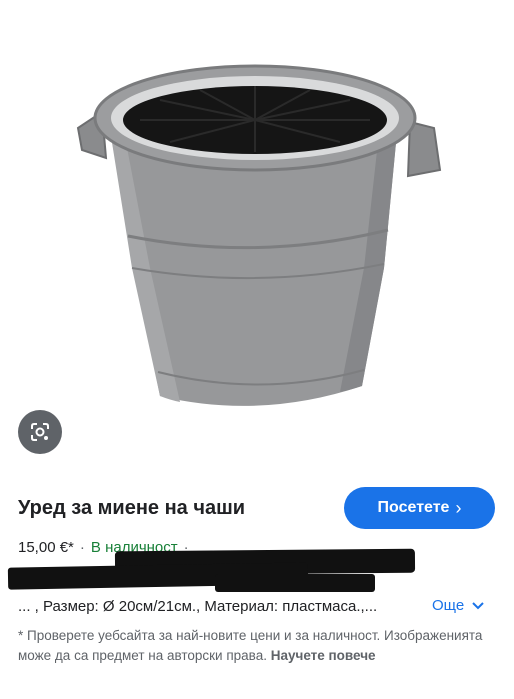 The width and height of the screenshot is (514, 699). I want to click on more-link: Още, so click(458, 605).